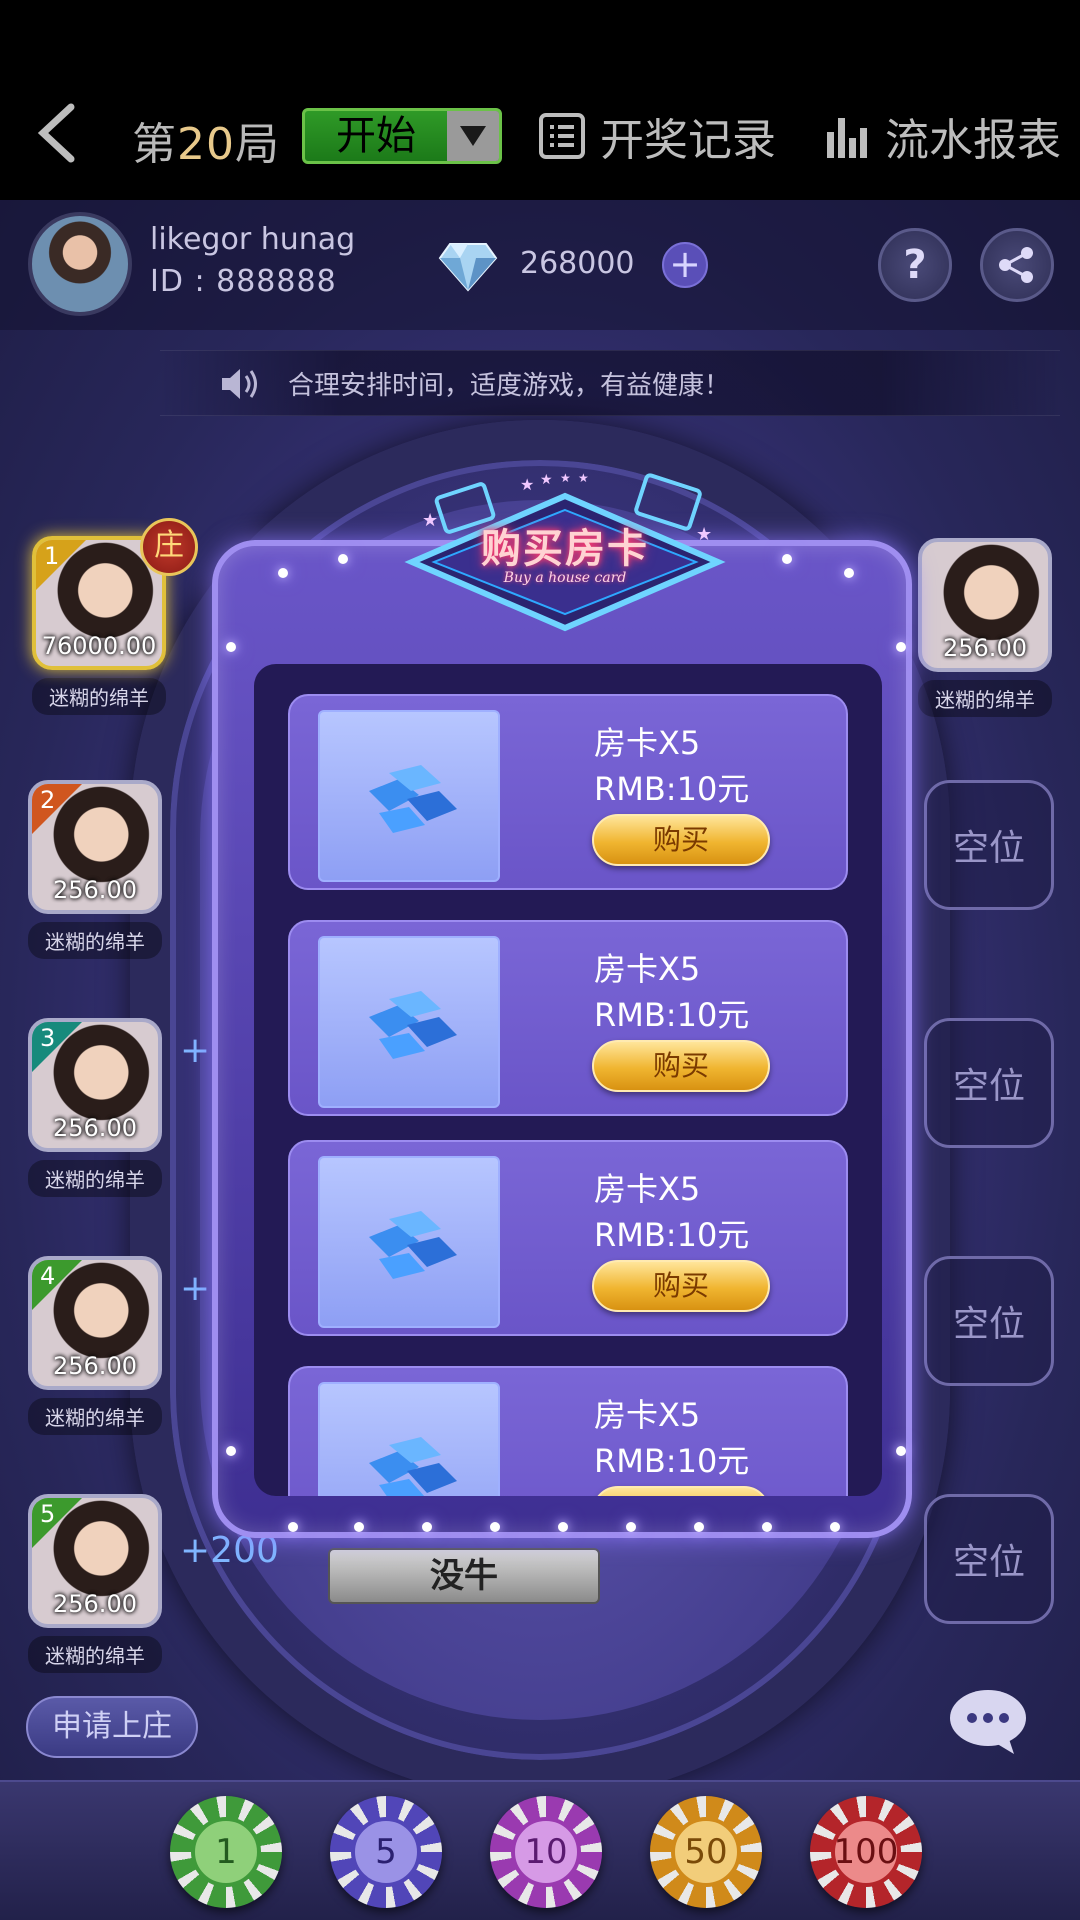 This screenshot has height=1920, width=1080. I want to click on banker-badge: 庄, so click(169, 547).